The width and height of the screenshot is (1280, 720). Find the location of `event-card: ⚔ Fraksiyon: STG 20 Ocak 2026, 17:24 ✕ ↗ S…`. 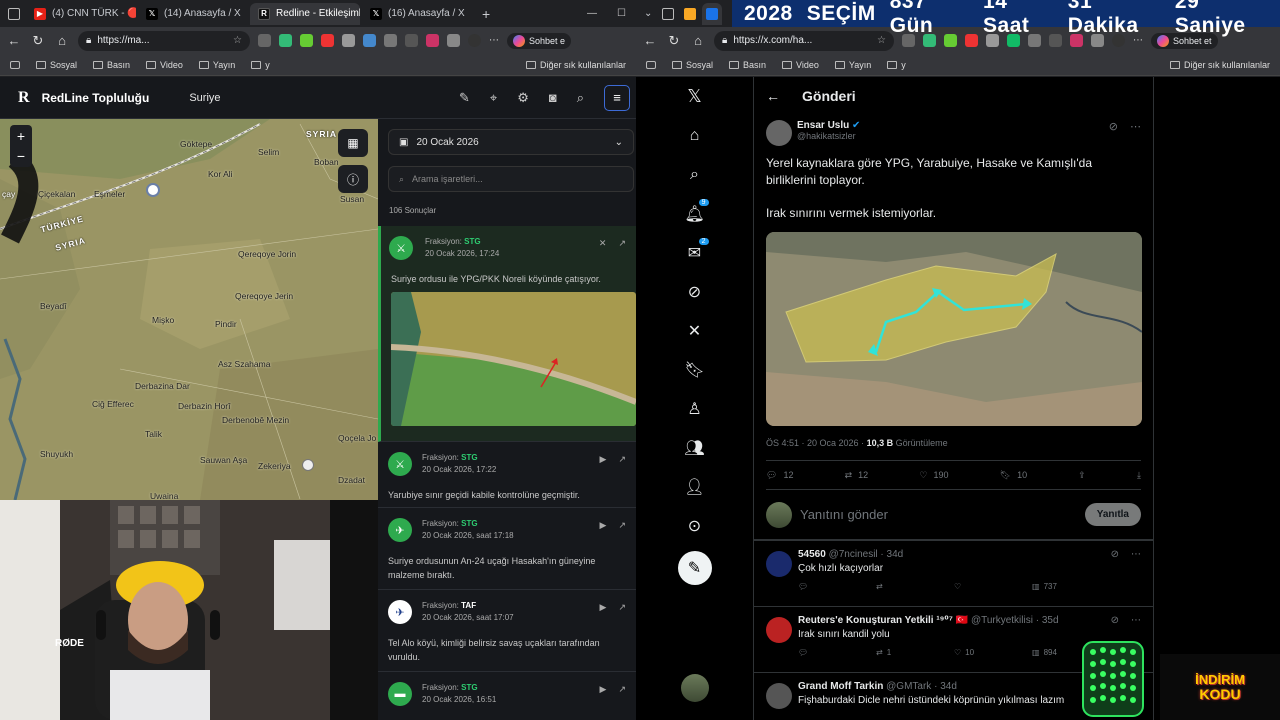

event-card: ⚔ Fraksiyon: STG 20 Ocak 2026, 17:24 ✕ ↗ S… is located at coordinates (507, 334).